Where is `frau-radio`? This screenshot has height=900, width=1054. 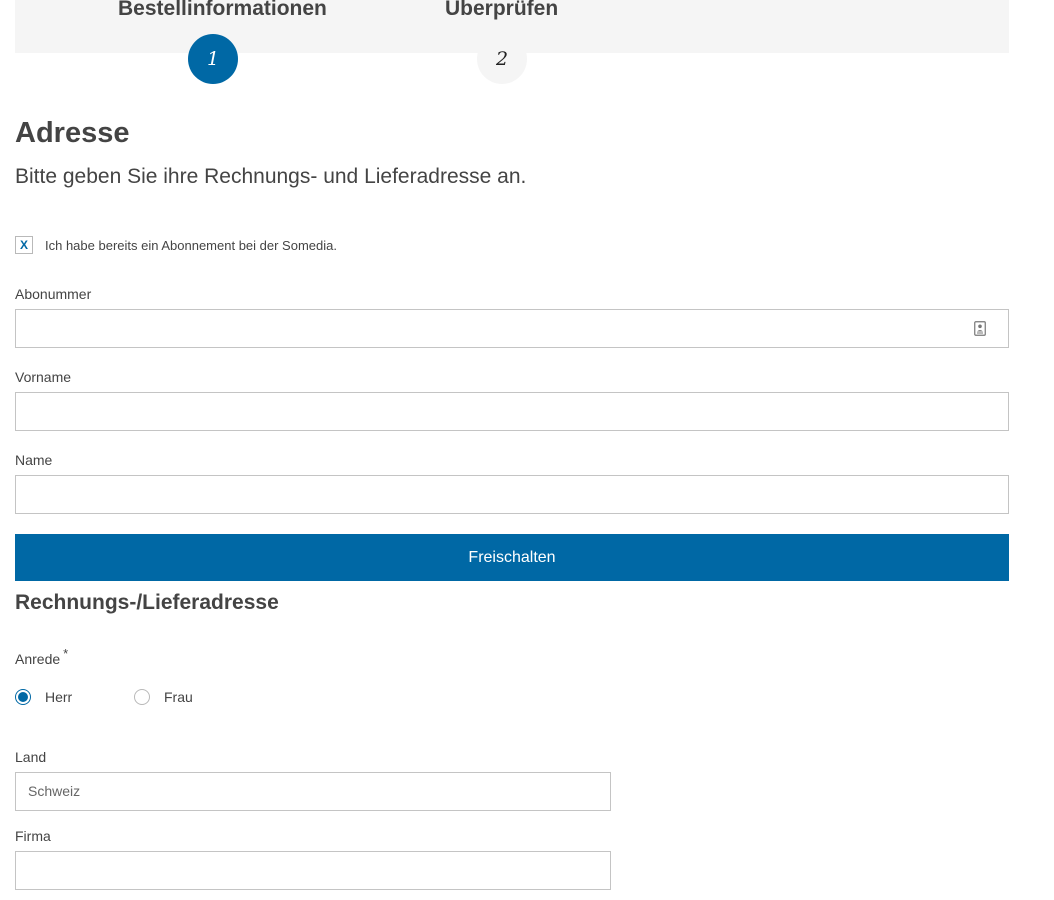
frau-radio is located at coordinates (142, 697).